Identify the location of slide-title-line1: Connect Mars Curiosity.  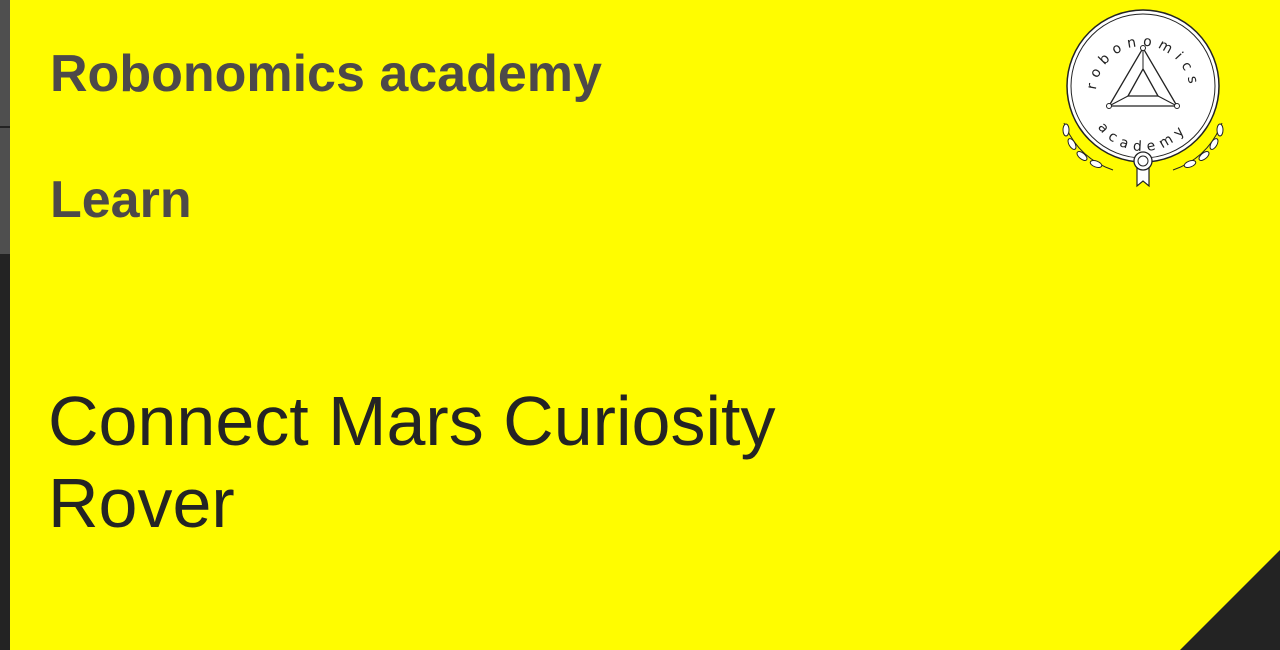
(412, 421).